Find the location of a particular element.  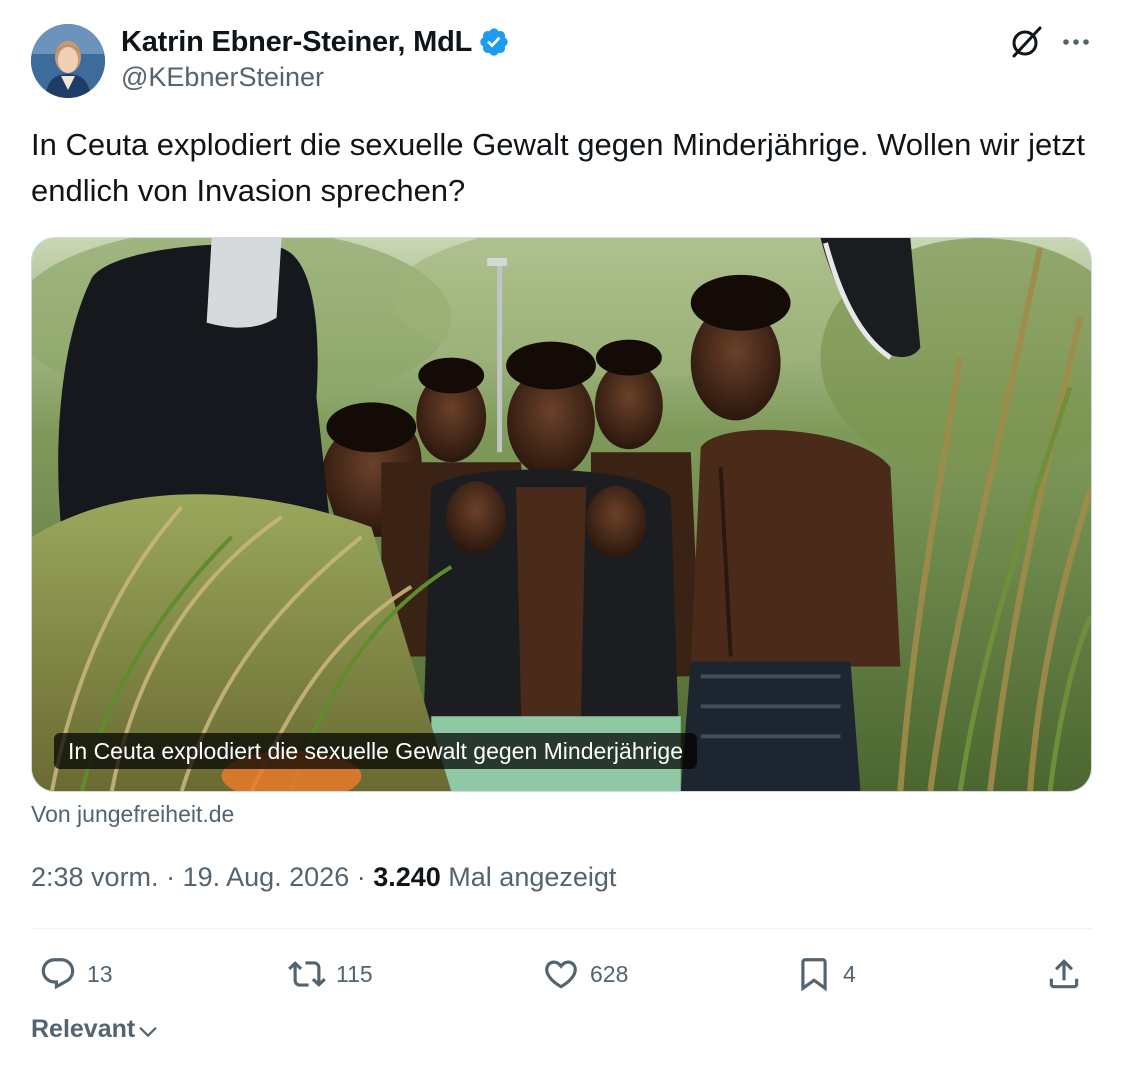

sort-label: Relevant is located at coordinates (83, 1029).